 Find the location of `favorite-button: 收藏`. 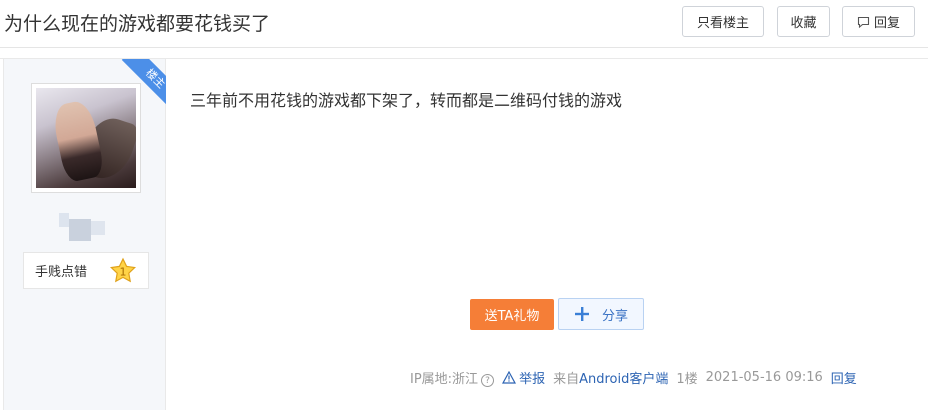

favorite-button: 收藏 is located at coordinates (803, 21).